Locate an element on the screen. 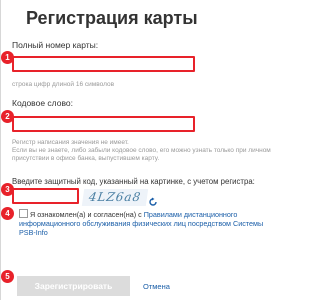 The height and width of the screenshot is (300, 320). marker-5: 5 is located at coordinates (7, 276).